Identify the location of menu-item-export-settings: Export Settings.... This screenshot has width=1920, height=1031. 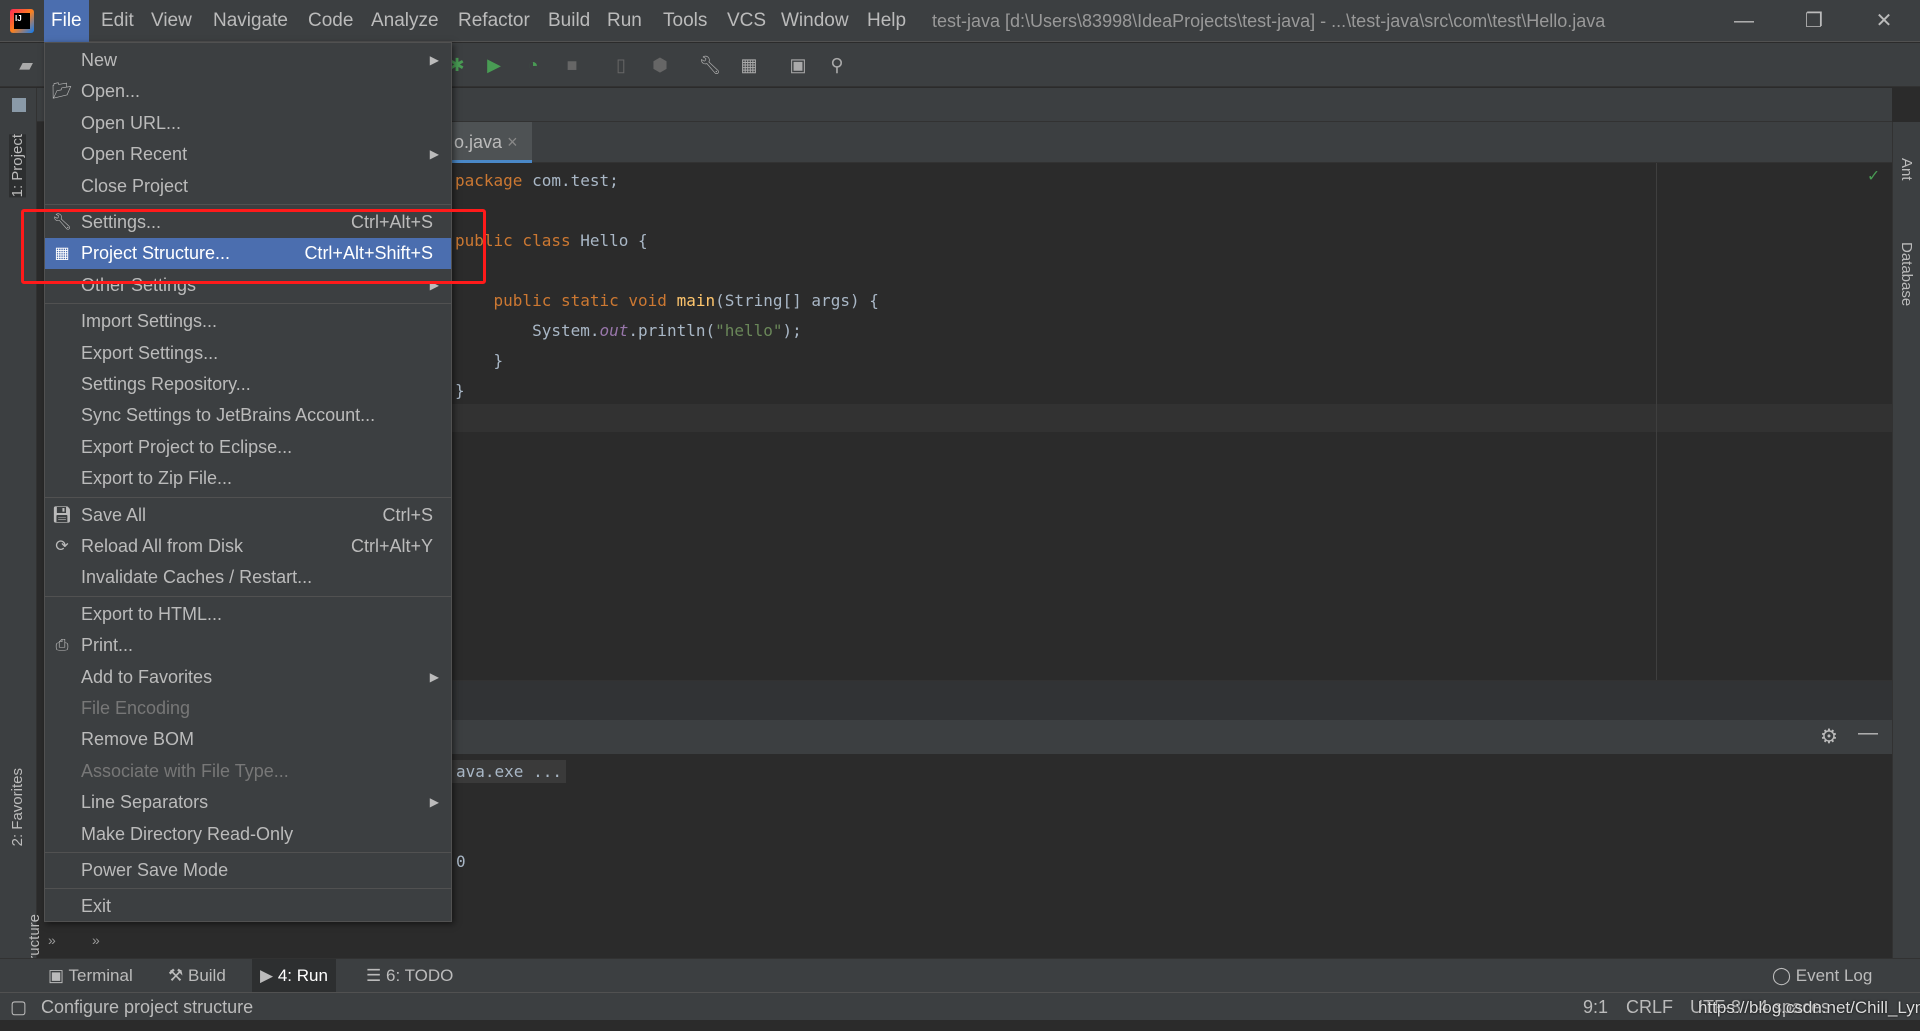
(248, 353).